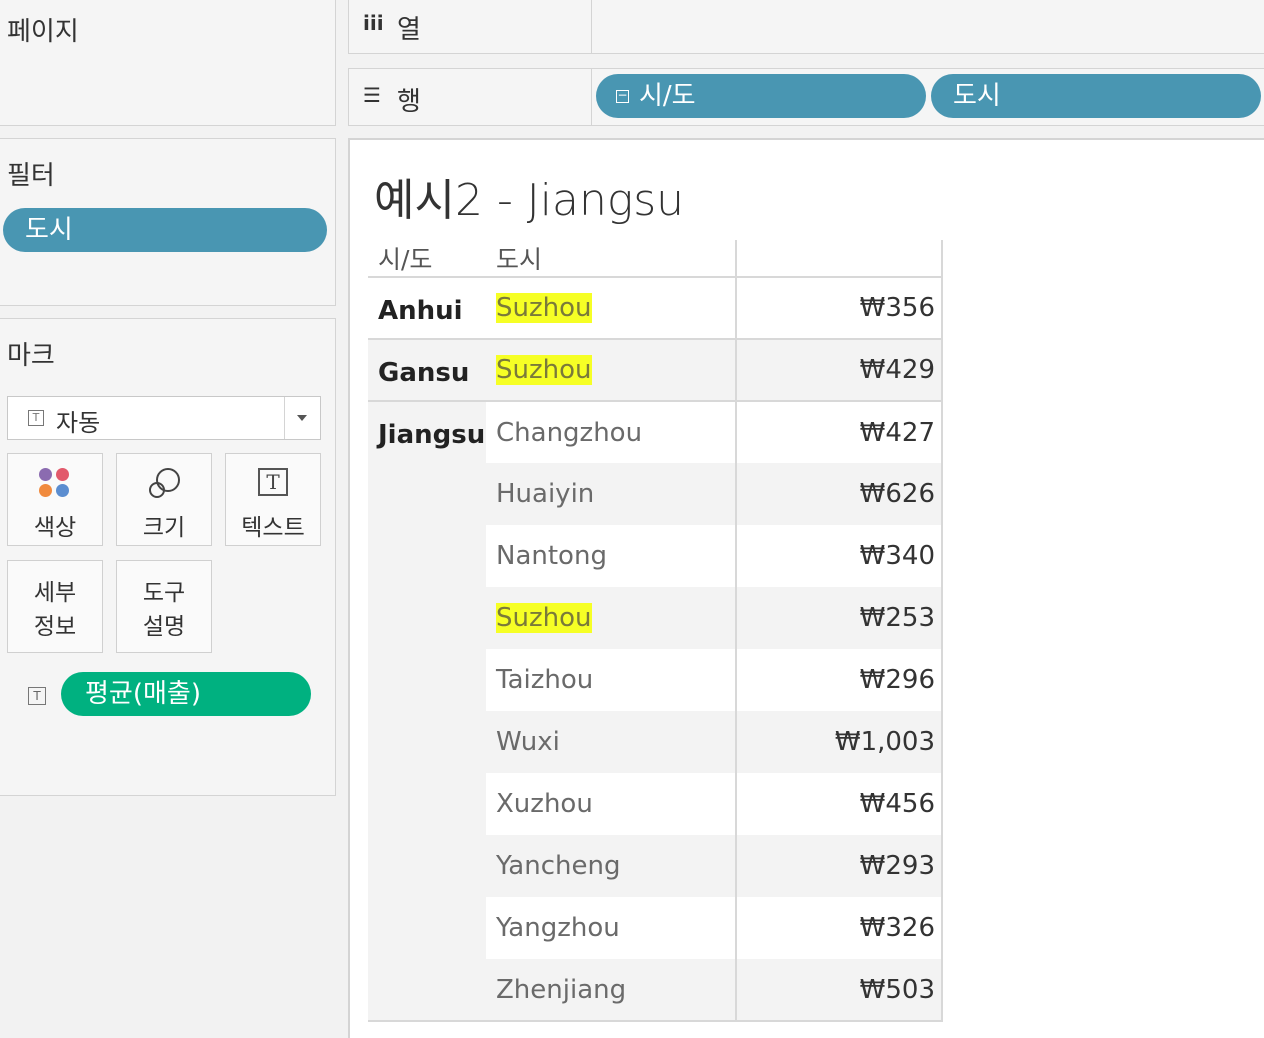 The width and height of the screenshot is (1264, 1038). What do you see at coordinates (545, 680) in the screenshot?
I see `city-label: Taizhou` at bounding box center [545, 680].